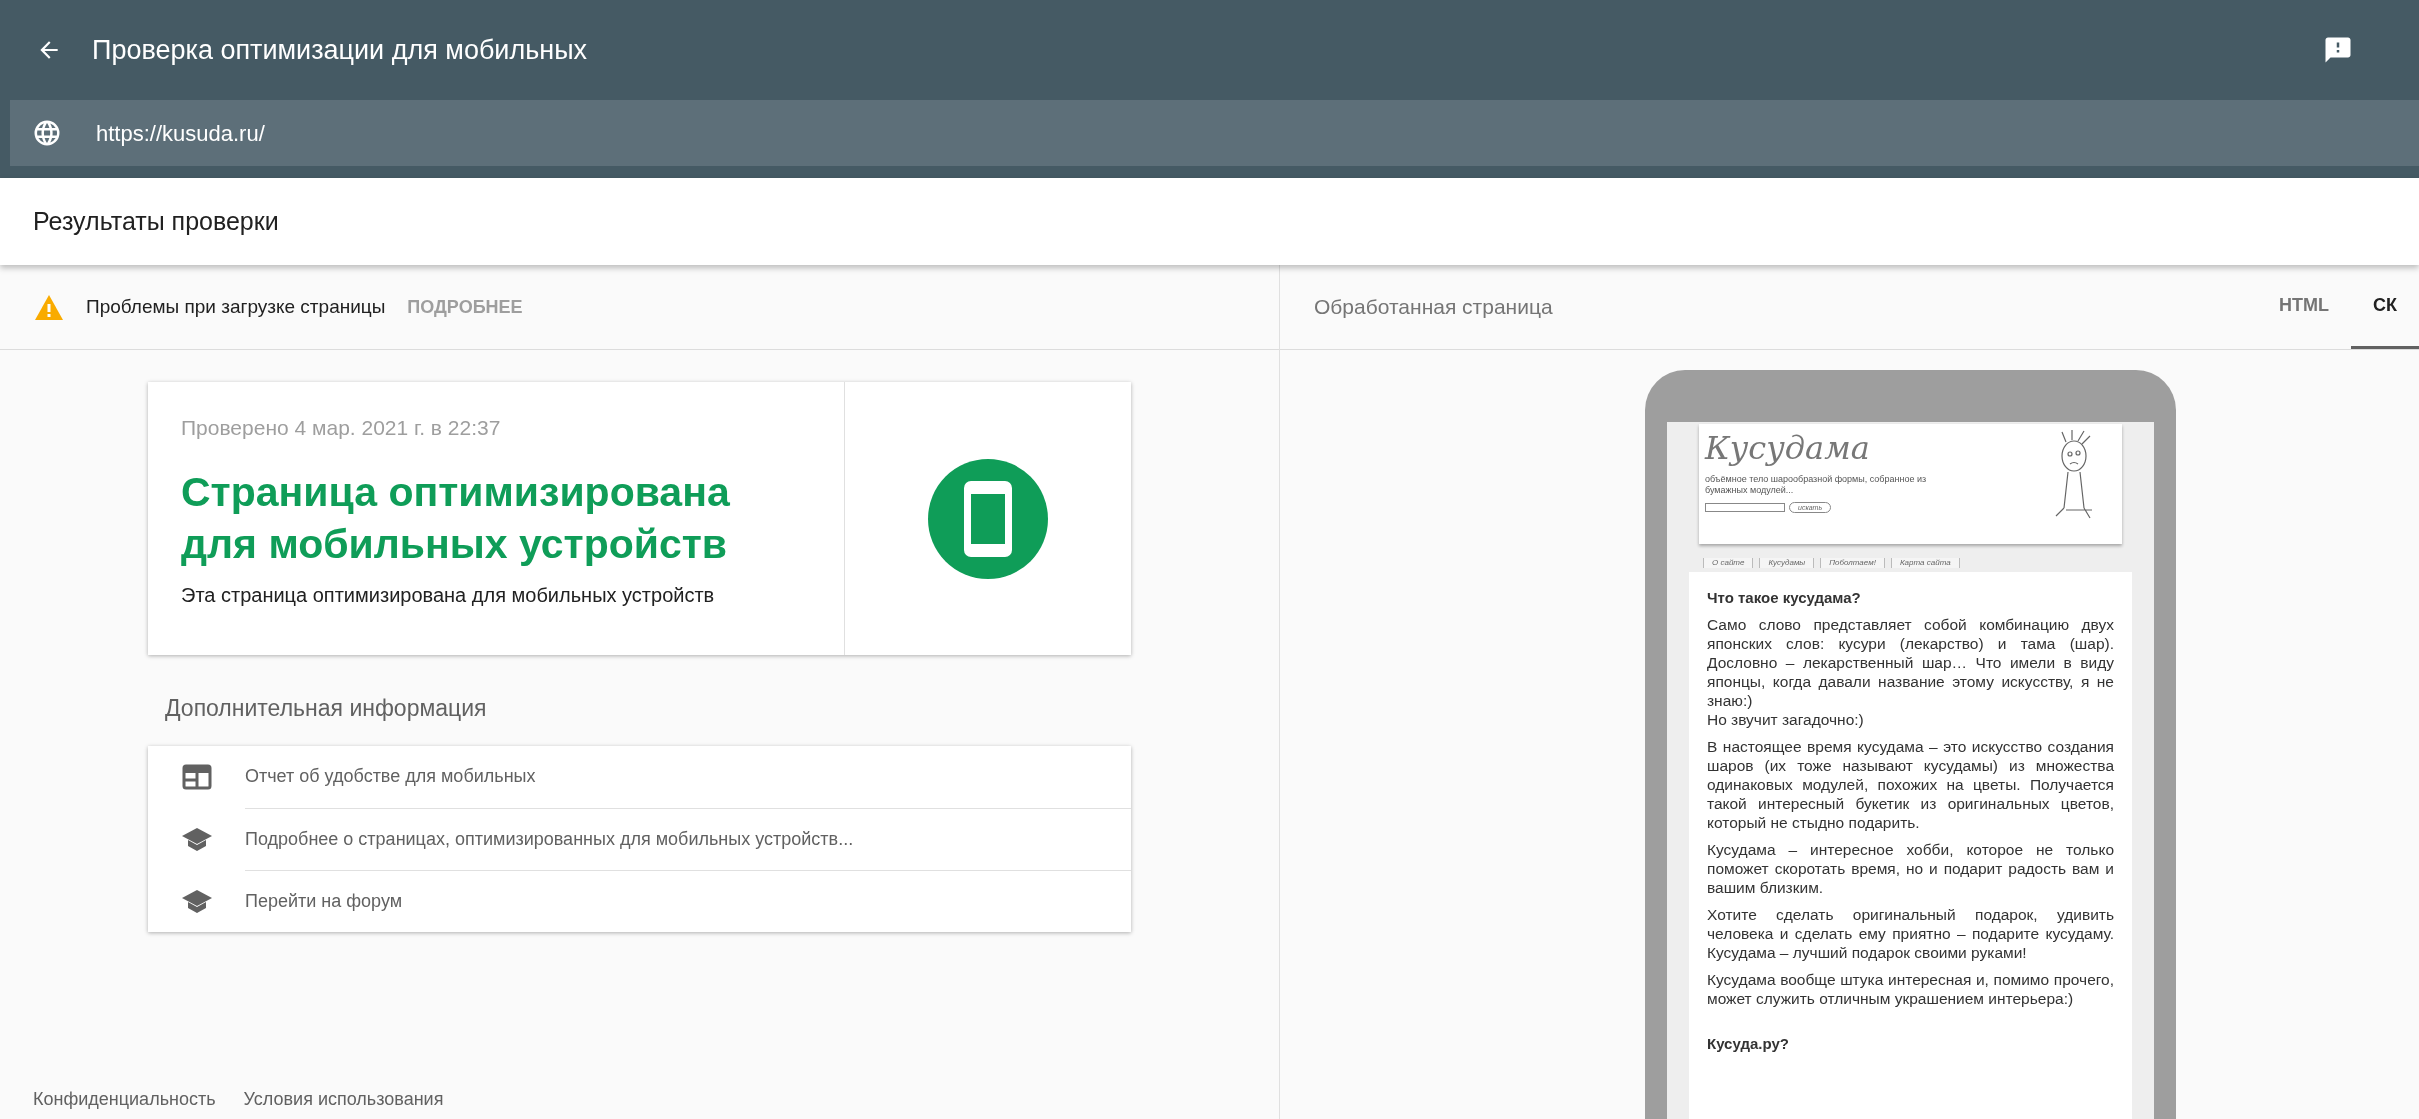 The height and width of the screenshot is (1119, 2419). What do you see at coordinates (341, 428) in the screenshot?
I see `checked-date: Проверено 4 мар. 2021 г. в 22:37` at bounding box center [341, 428].